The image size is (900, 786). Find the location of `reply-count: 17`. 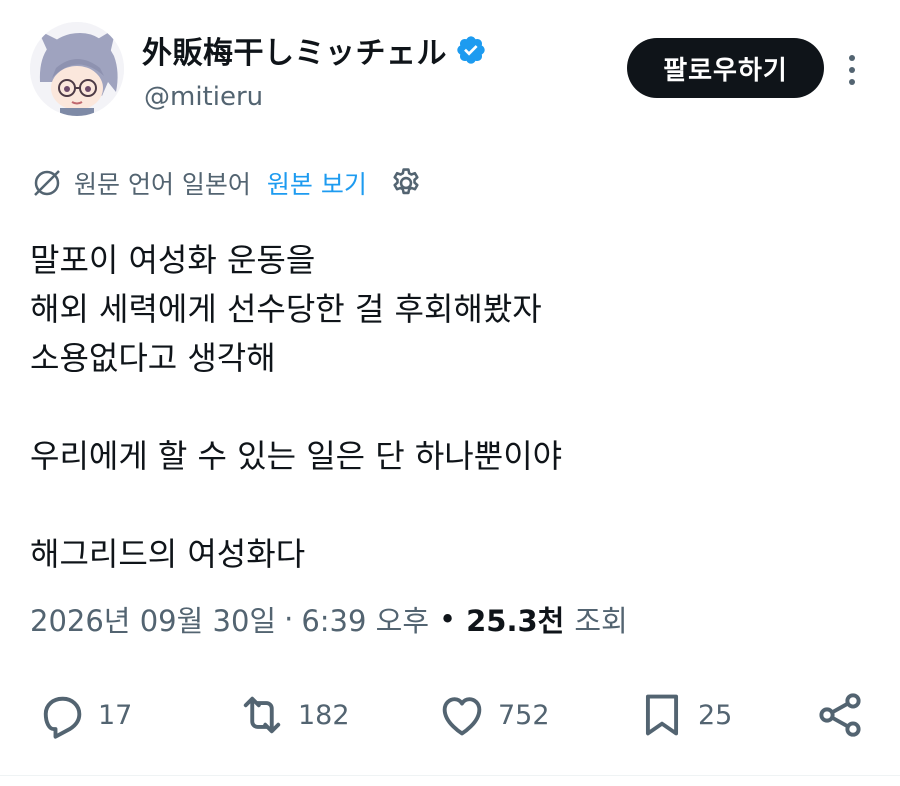

reply-count: 17 is located at coordinates (115, 715).